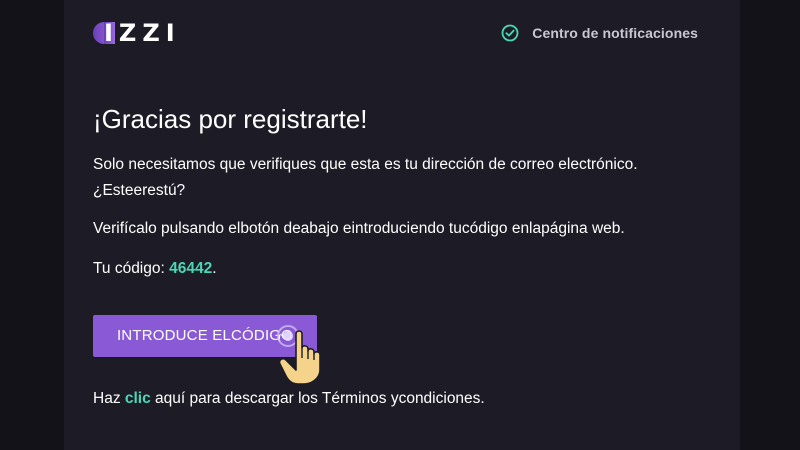 Image resolution: width=800 pixels, height=450 pixels. Describe the element at coordinates (510, 33) in the screenshot. I see `check-circle-icon` at that location.